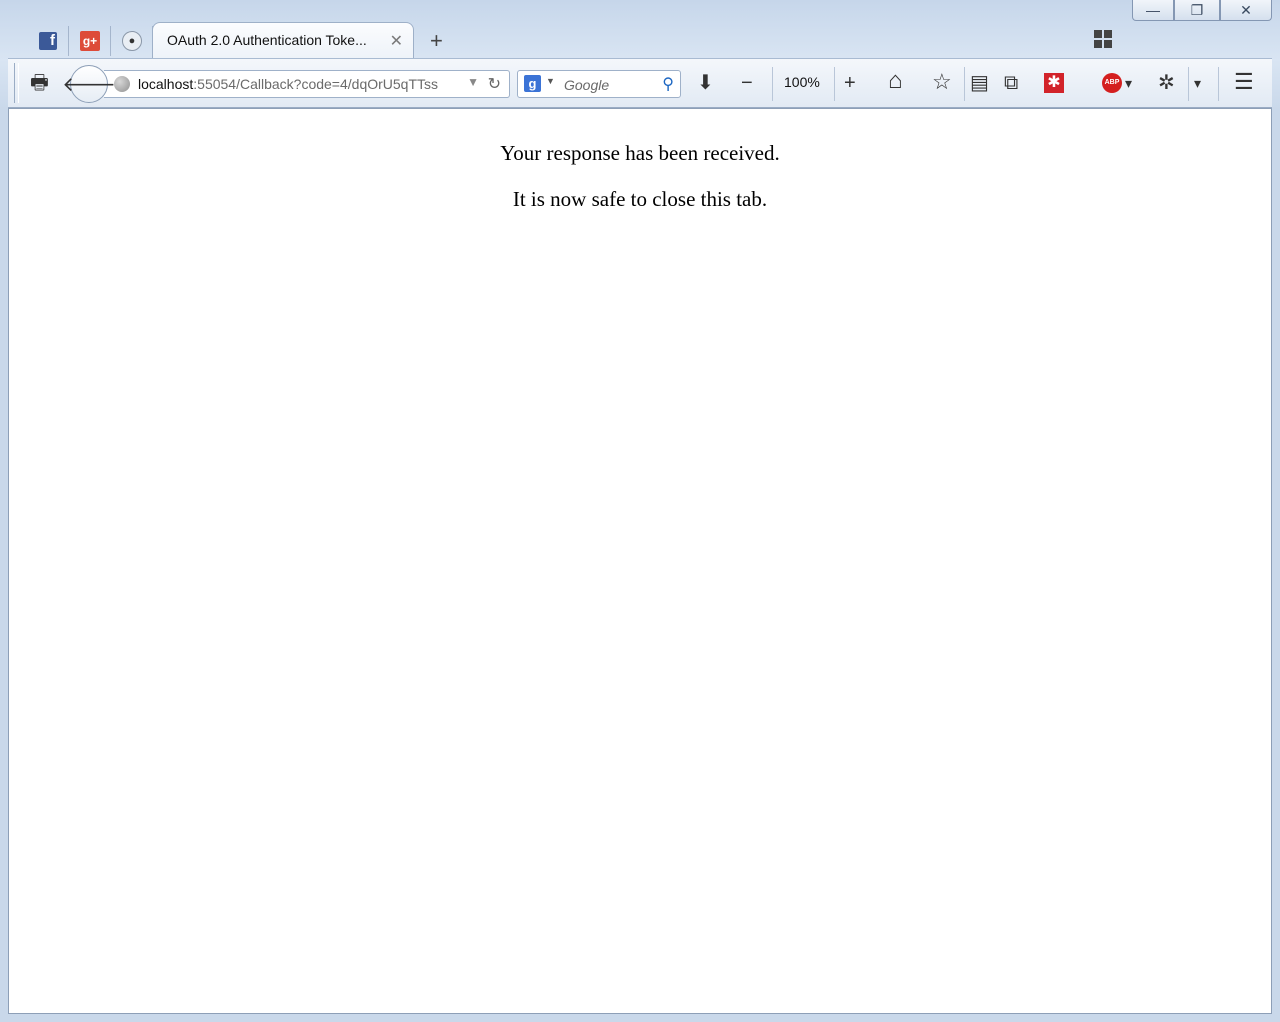 The image size is (1280, 1022). I want to click on pinned-tab-facebook: f, so click(48, 41).